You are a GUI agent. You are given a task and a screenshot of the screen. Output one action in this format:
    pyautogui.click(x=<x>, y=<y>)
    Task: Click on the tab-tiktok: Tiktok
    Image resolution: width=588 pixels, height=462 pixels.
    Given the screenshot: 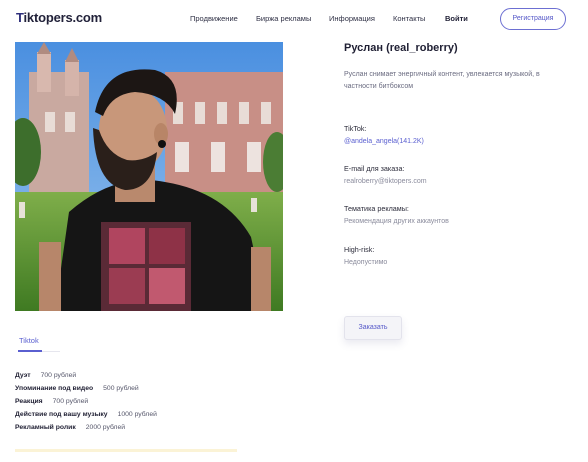 What is the action you would take?
    pyautogui.click(x=29, y=340)
    